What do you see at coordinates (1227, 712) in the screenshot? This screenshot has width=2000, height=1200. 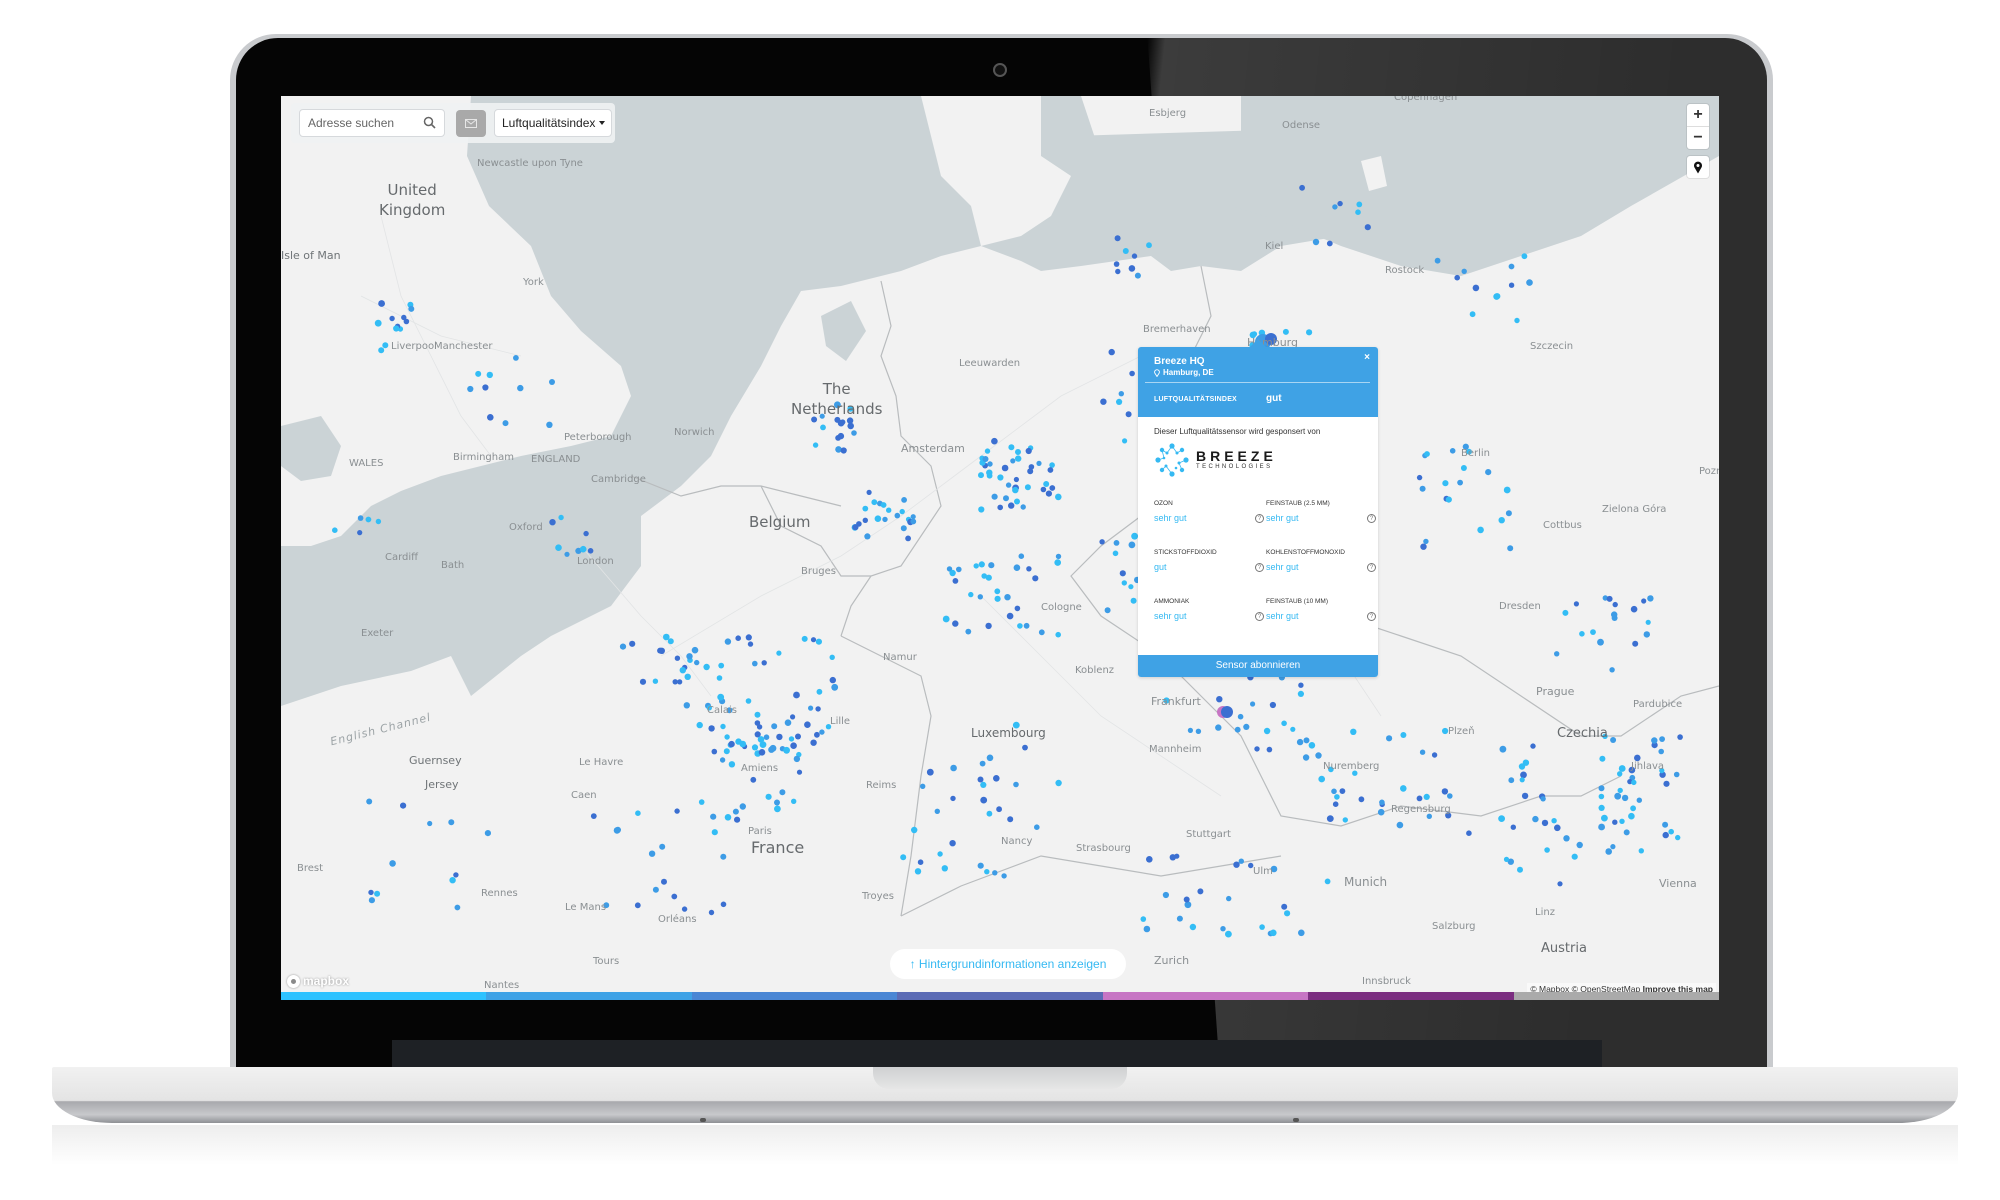 I see `sensor-dot-highlighted` at bounding box center [1227, 712].